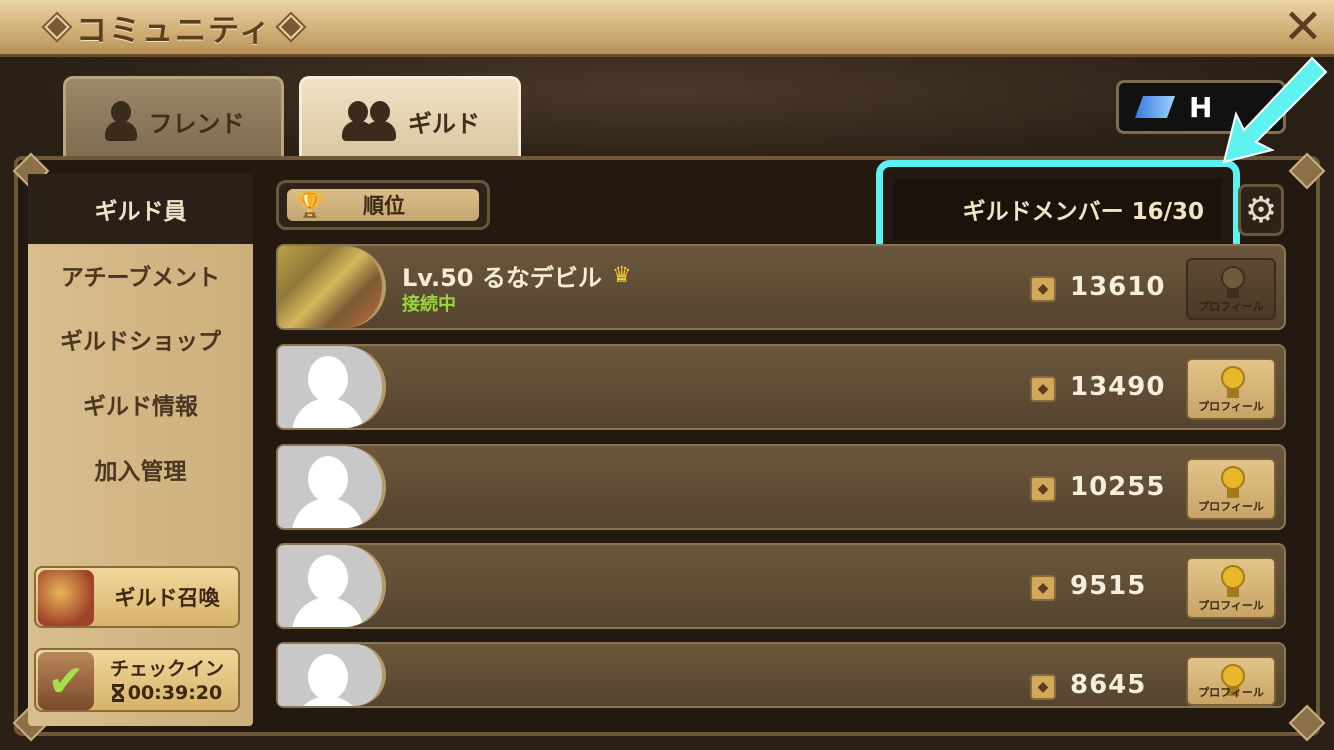 The height and width of the screenshot is (750, 1334). I want to click on member-points: 13610, so click(1118, 287).